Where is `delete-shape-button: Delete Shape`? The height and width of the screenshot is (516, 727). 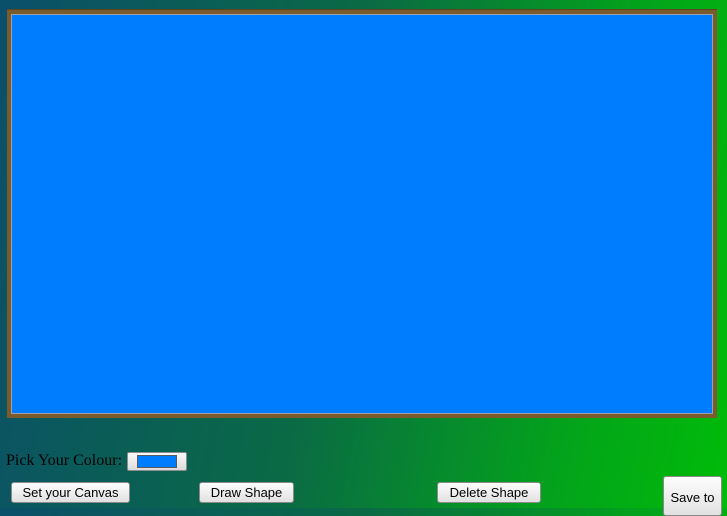
delete-shape-button: Delete Shape is located at coordinates (489, 492).